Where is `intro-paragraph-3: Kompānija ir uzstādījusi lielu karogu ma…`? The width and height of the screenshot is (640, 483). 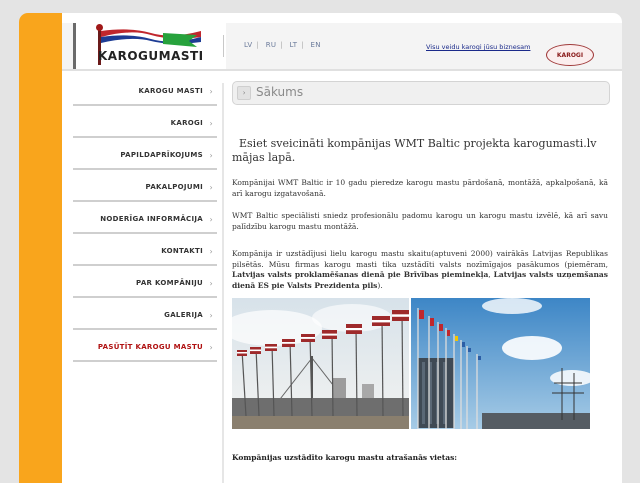 intro-paragraph-3: Kompānija ir uzstādījusi lielu karogu ma… is located at coordinates (420, 270).